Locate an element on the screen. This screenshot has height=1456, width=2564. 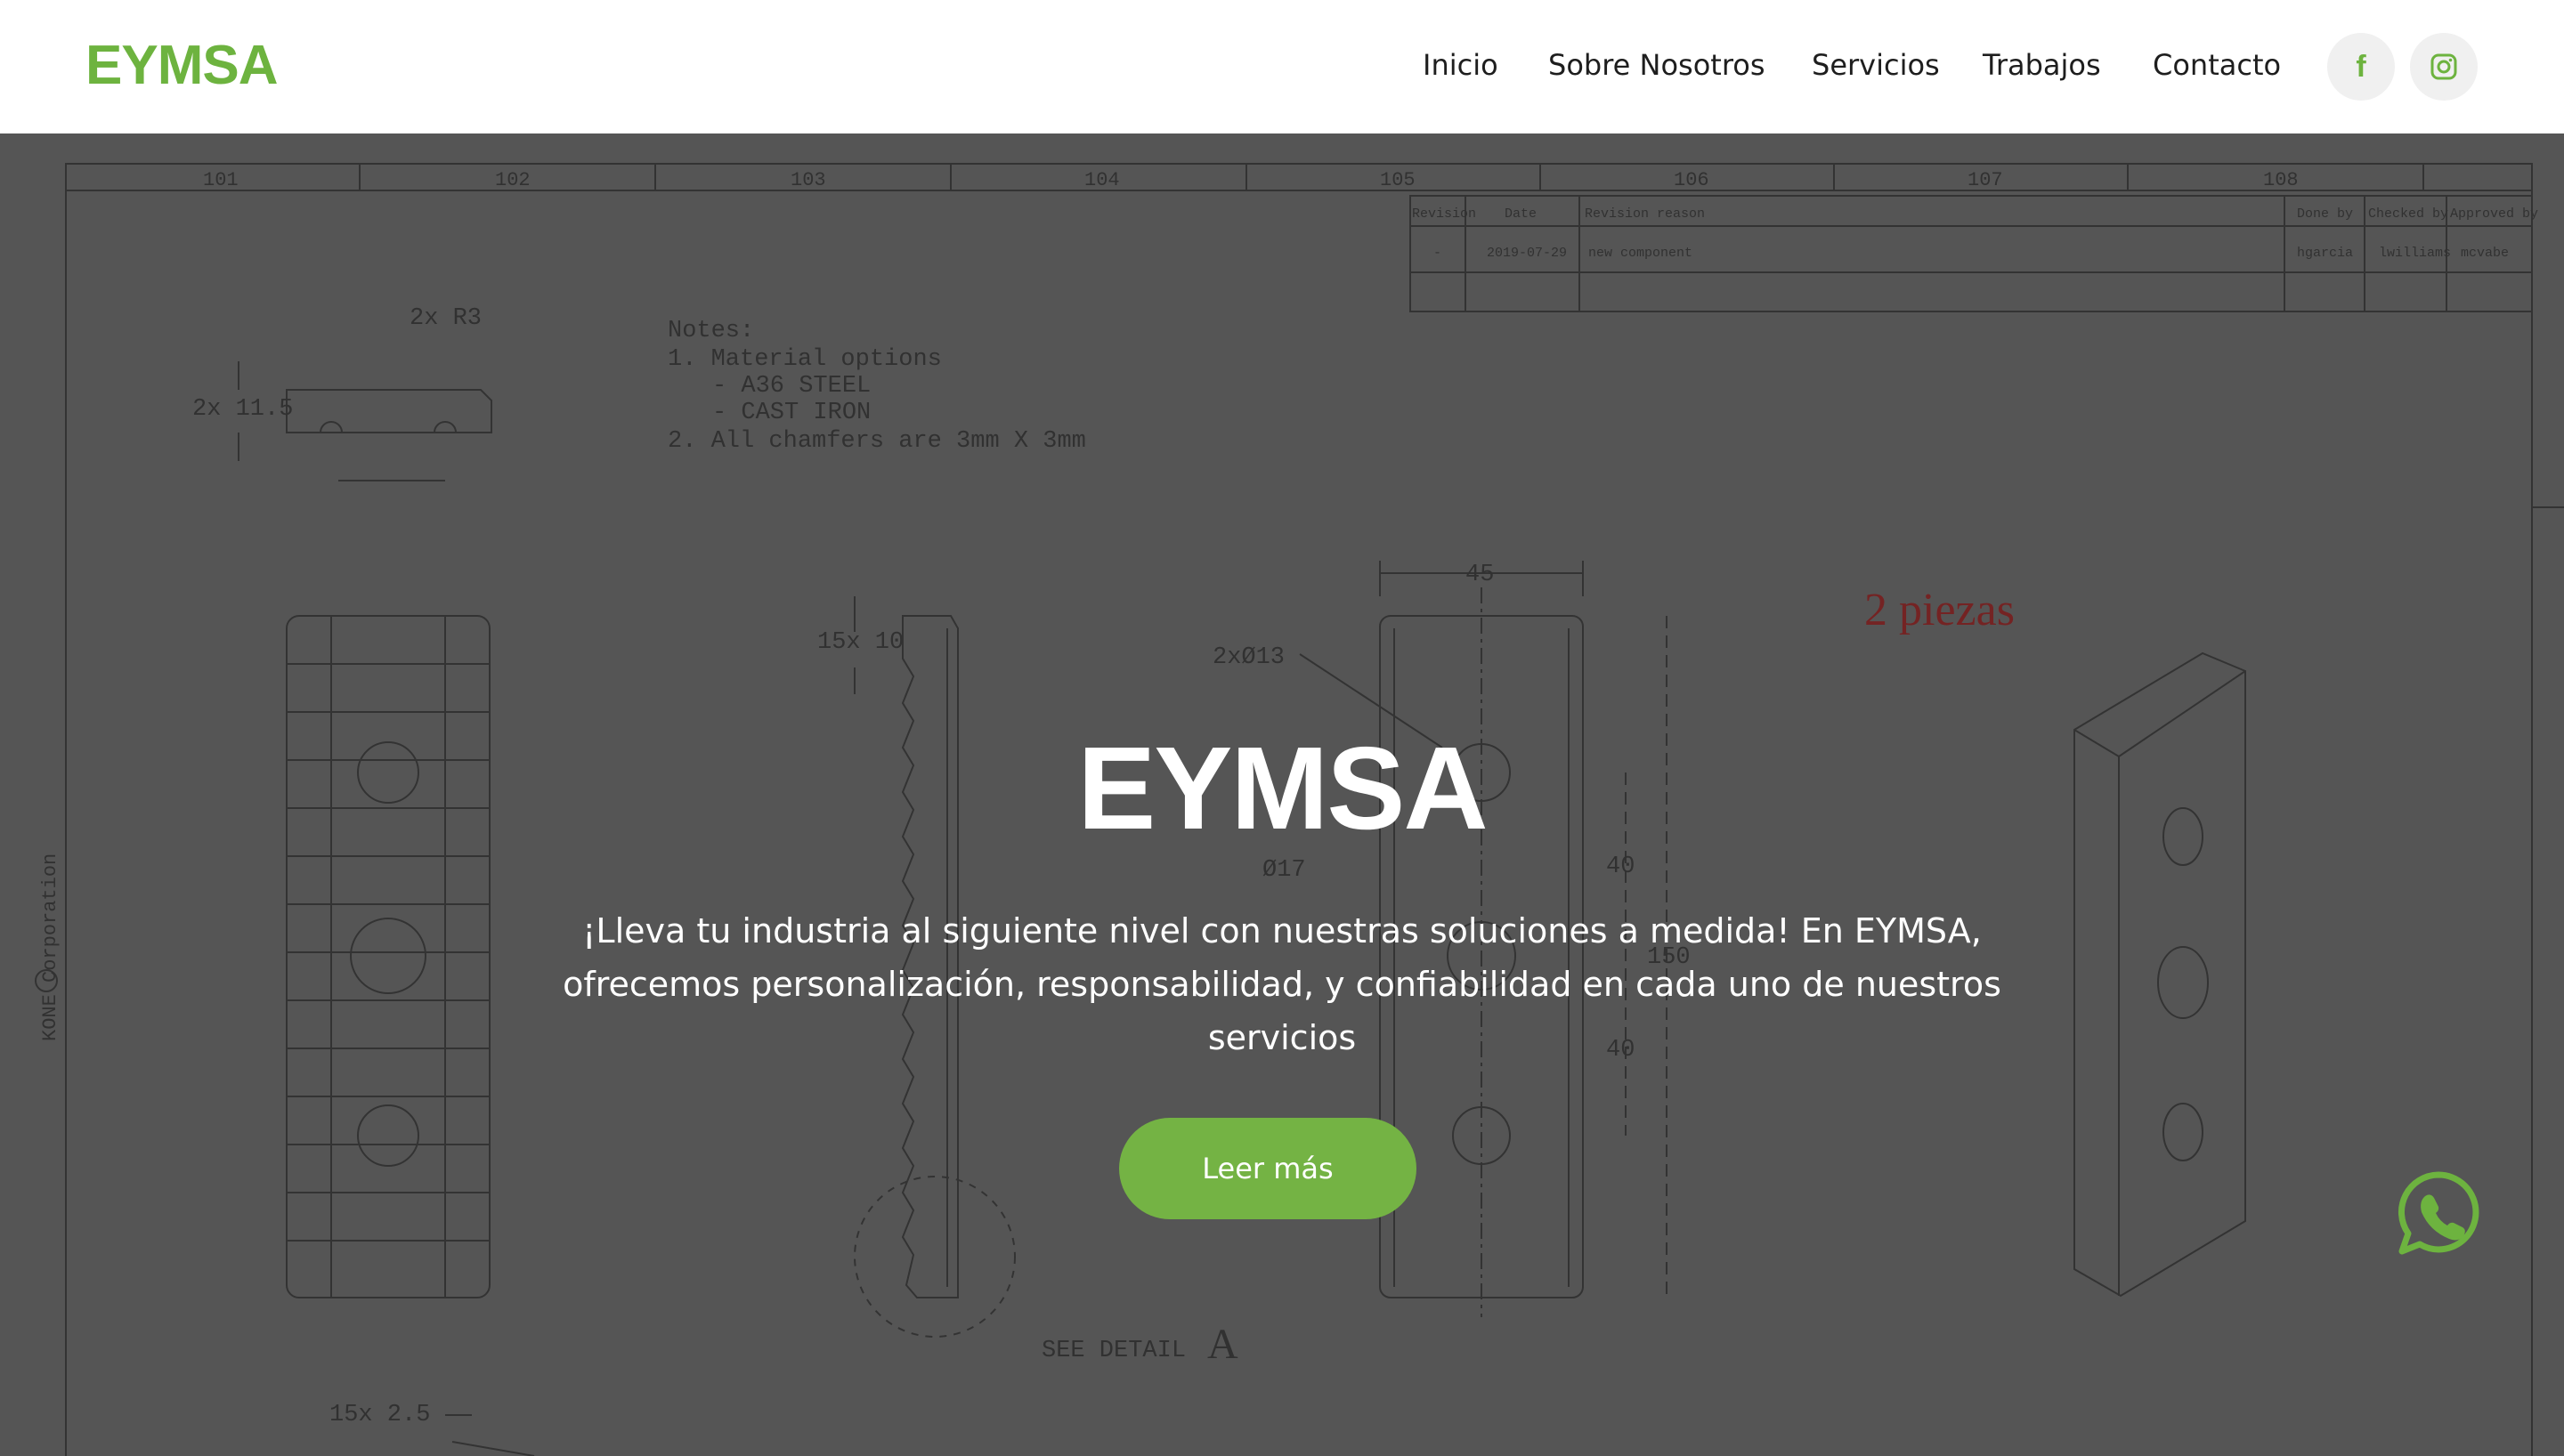
facebook-button: f is located at coordinates (2361, 67).